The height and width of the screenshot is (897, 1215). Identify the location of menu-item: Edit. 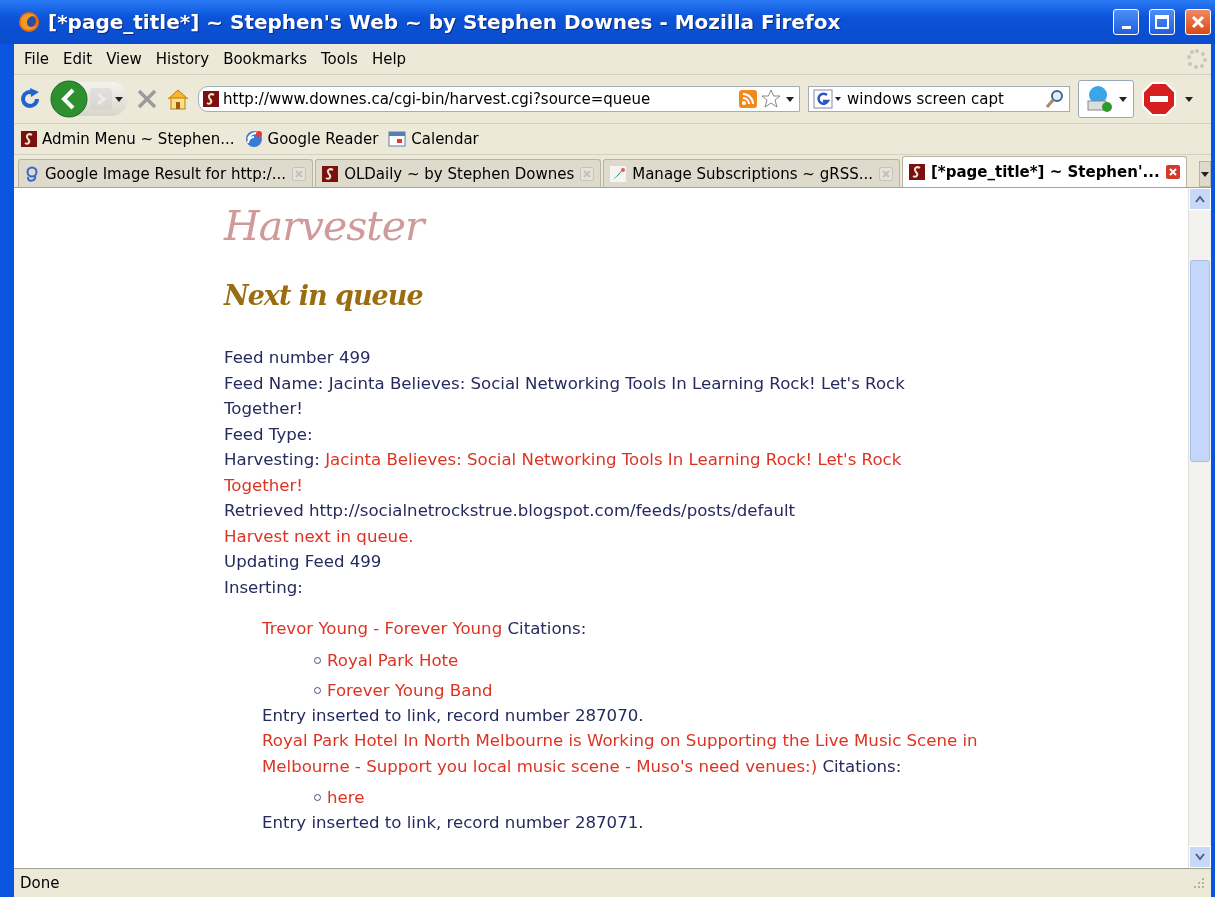
(78, 59).